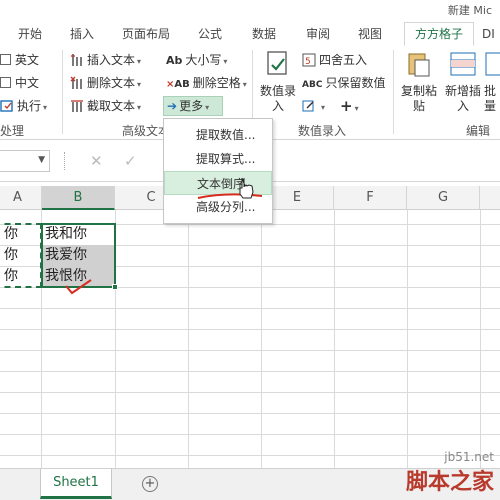  I want to click on sheet-tab-sheet1: Sheet1, so click(76, 484).